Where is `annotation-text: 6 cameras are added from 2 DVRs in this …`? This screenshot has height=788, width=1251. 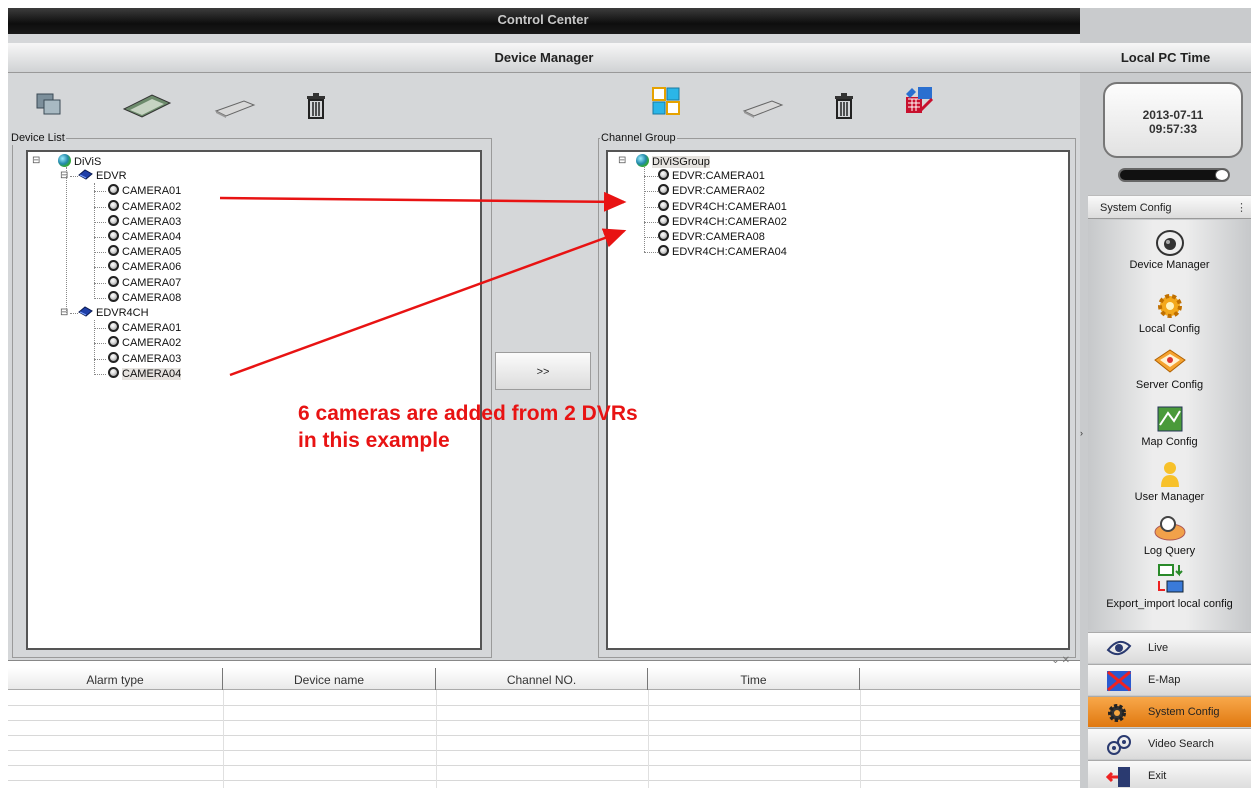 annotation-text: 6 cameras are added from 2 DVRs in this … is located at coordinates (468, 427).